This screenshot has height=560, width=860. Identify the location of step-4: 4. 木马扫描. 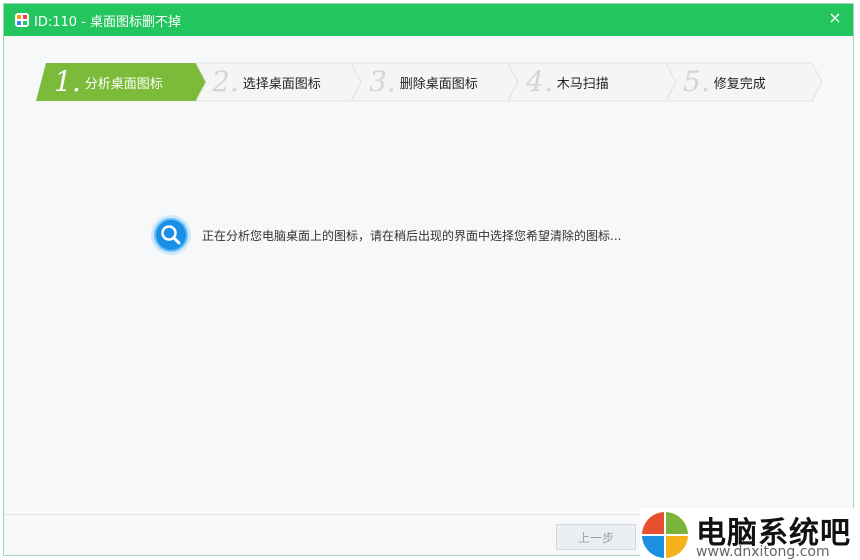
(567, 82).